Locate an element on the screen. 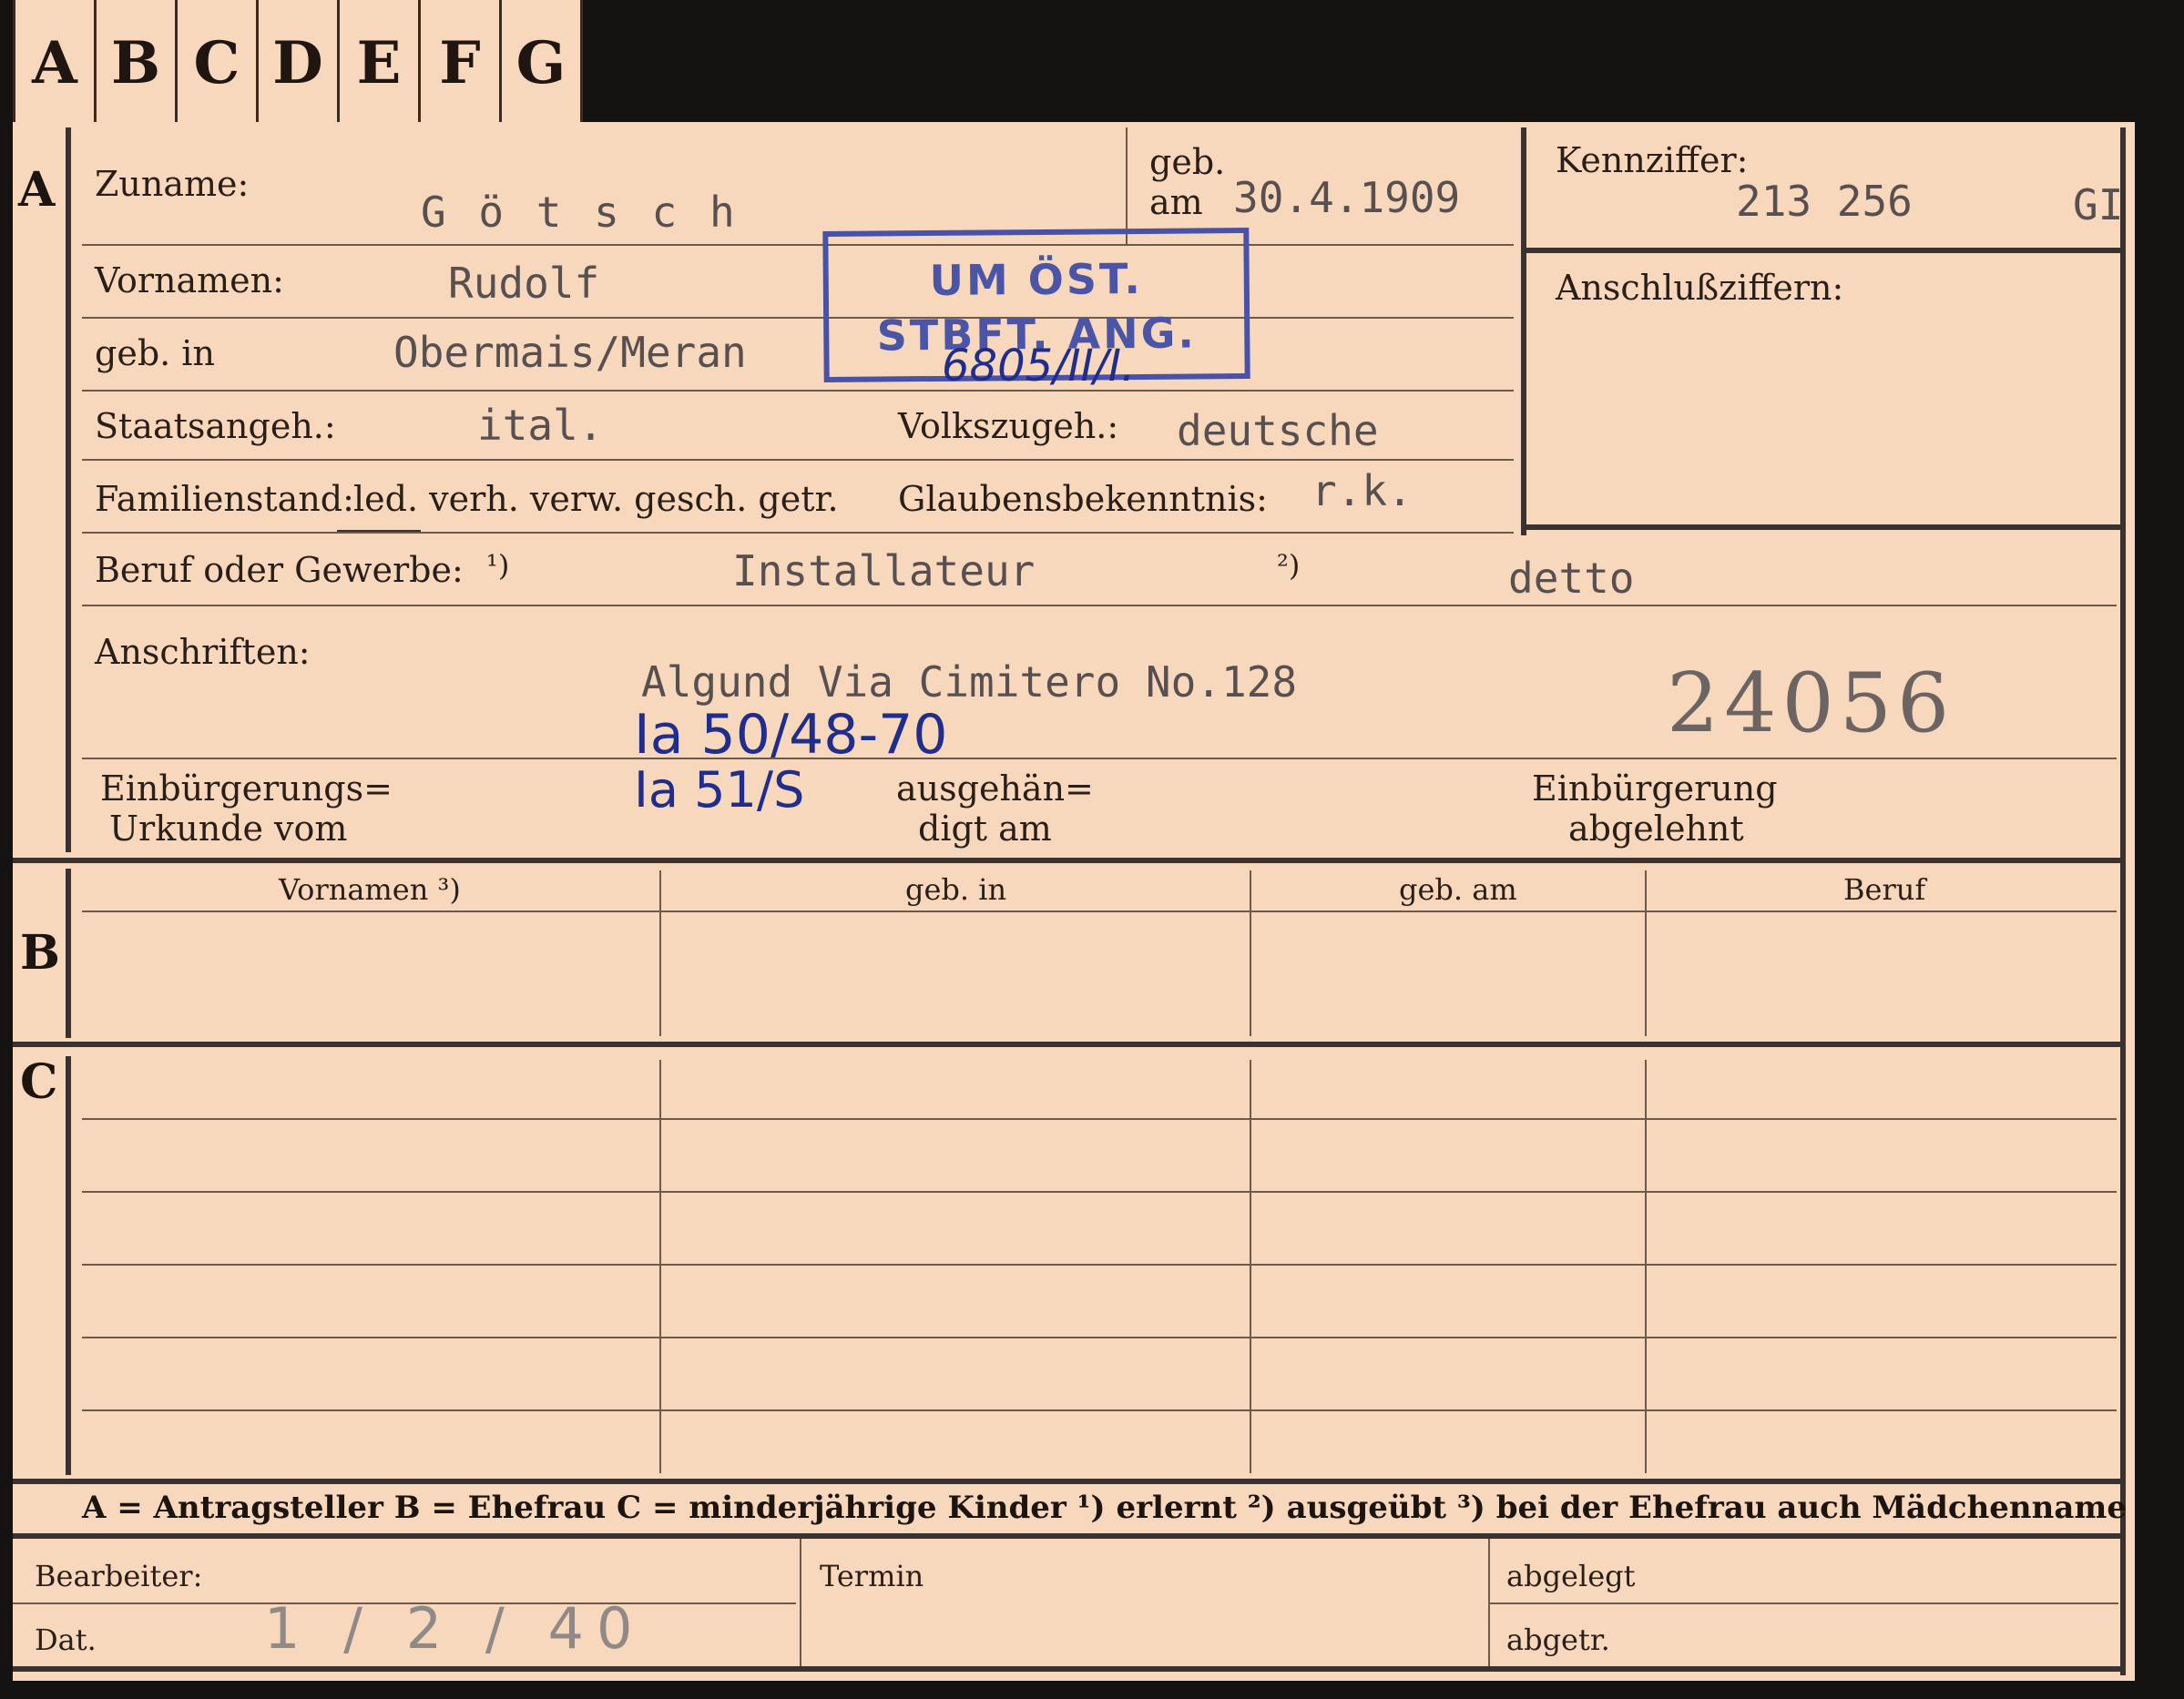  beruf-erlernt-value: Installateur is located at coordinates (884, 570).